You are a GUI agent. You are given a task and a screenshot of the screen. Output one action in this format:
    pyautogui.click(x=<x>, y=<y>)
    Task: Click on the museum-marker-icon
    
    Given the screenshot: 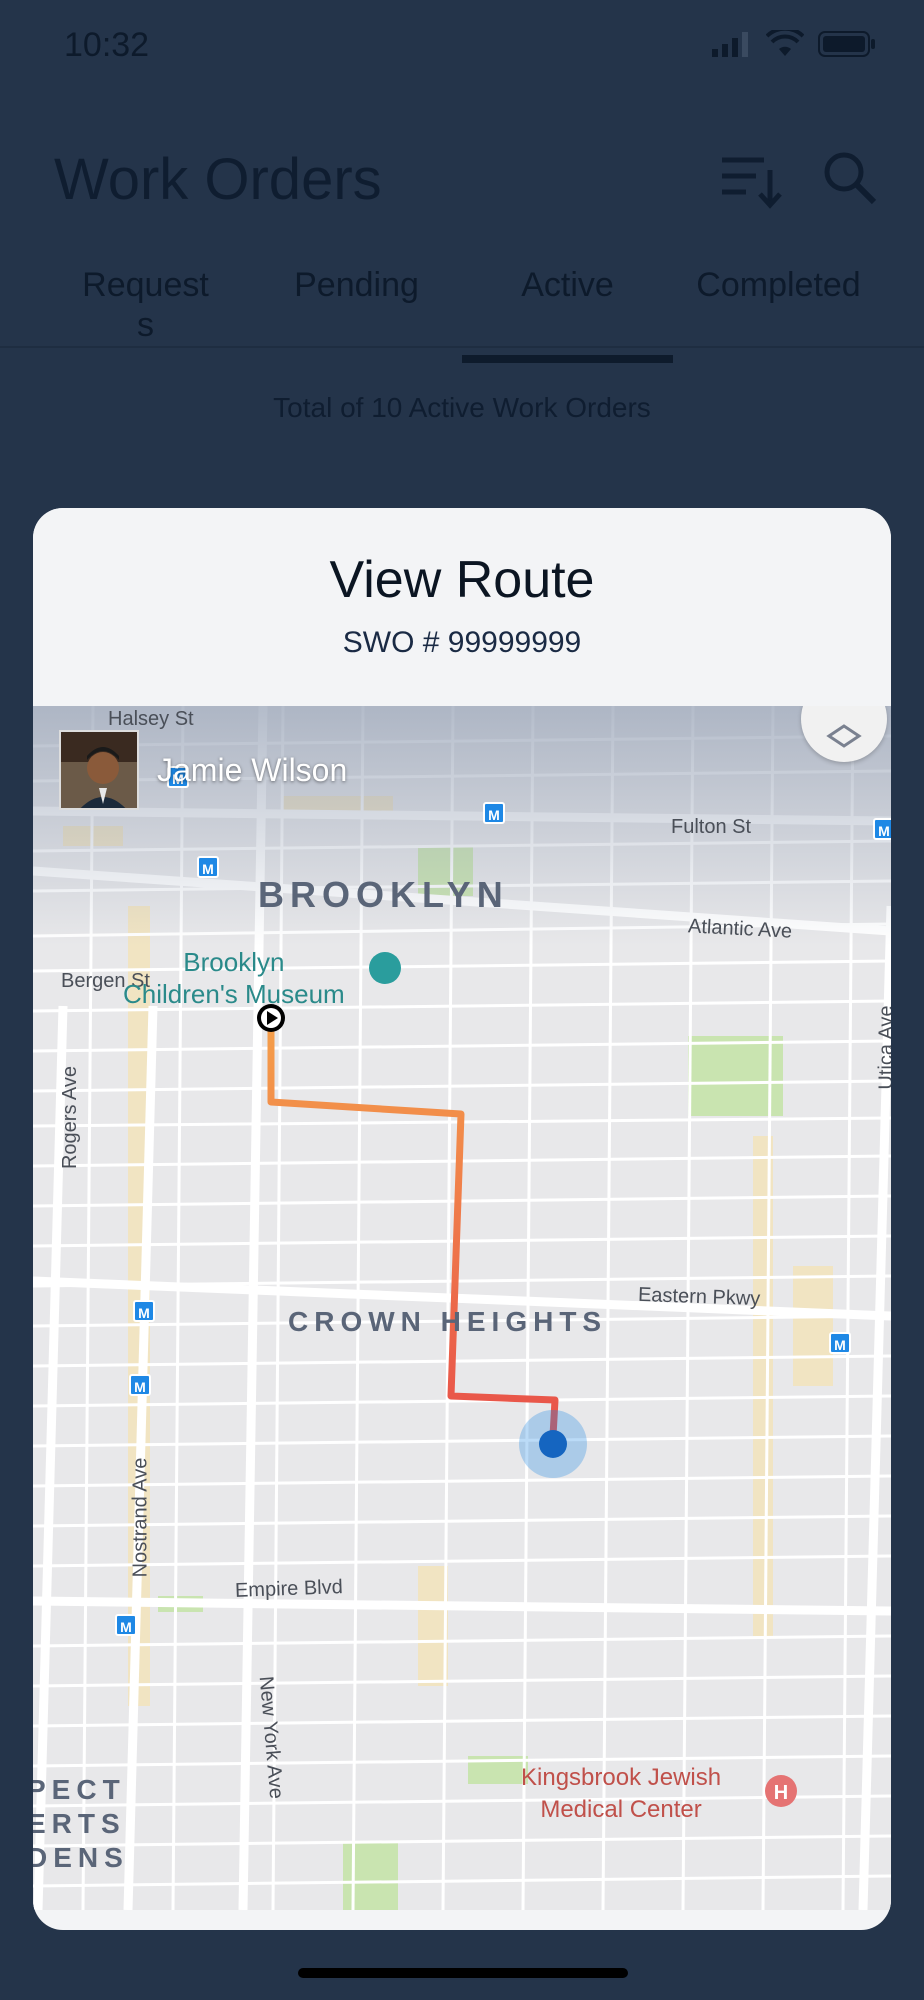 What is the action you would take?
    pyautogui.click(x=385, y=968)
    